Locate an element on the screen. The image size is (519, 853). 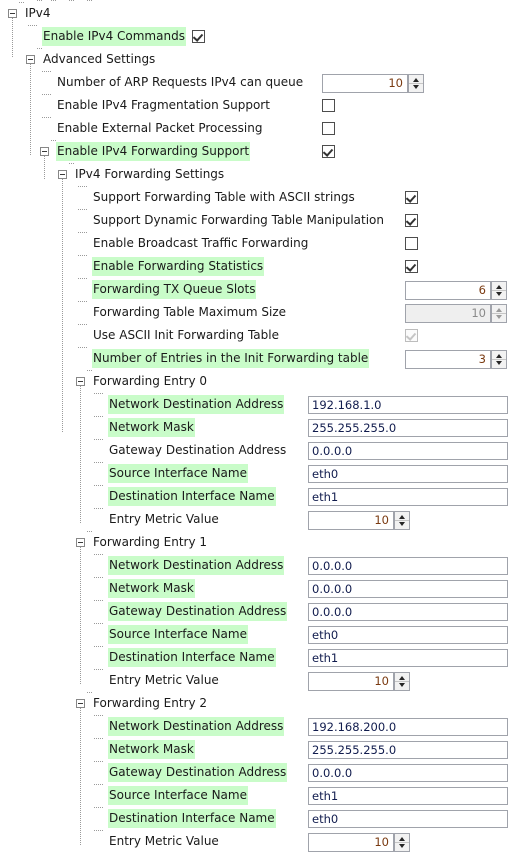
tree-row-forwarding_entry_0: Forwarding Entry 0 is located at coordinates (259, 381).